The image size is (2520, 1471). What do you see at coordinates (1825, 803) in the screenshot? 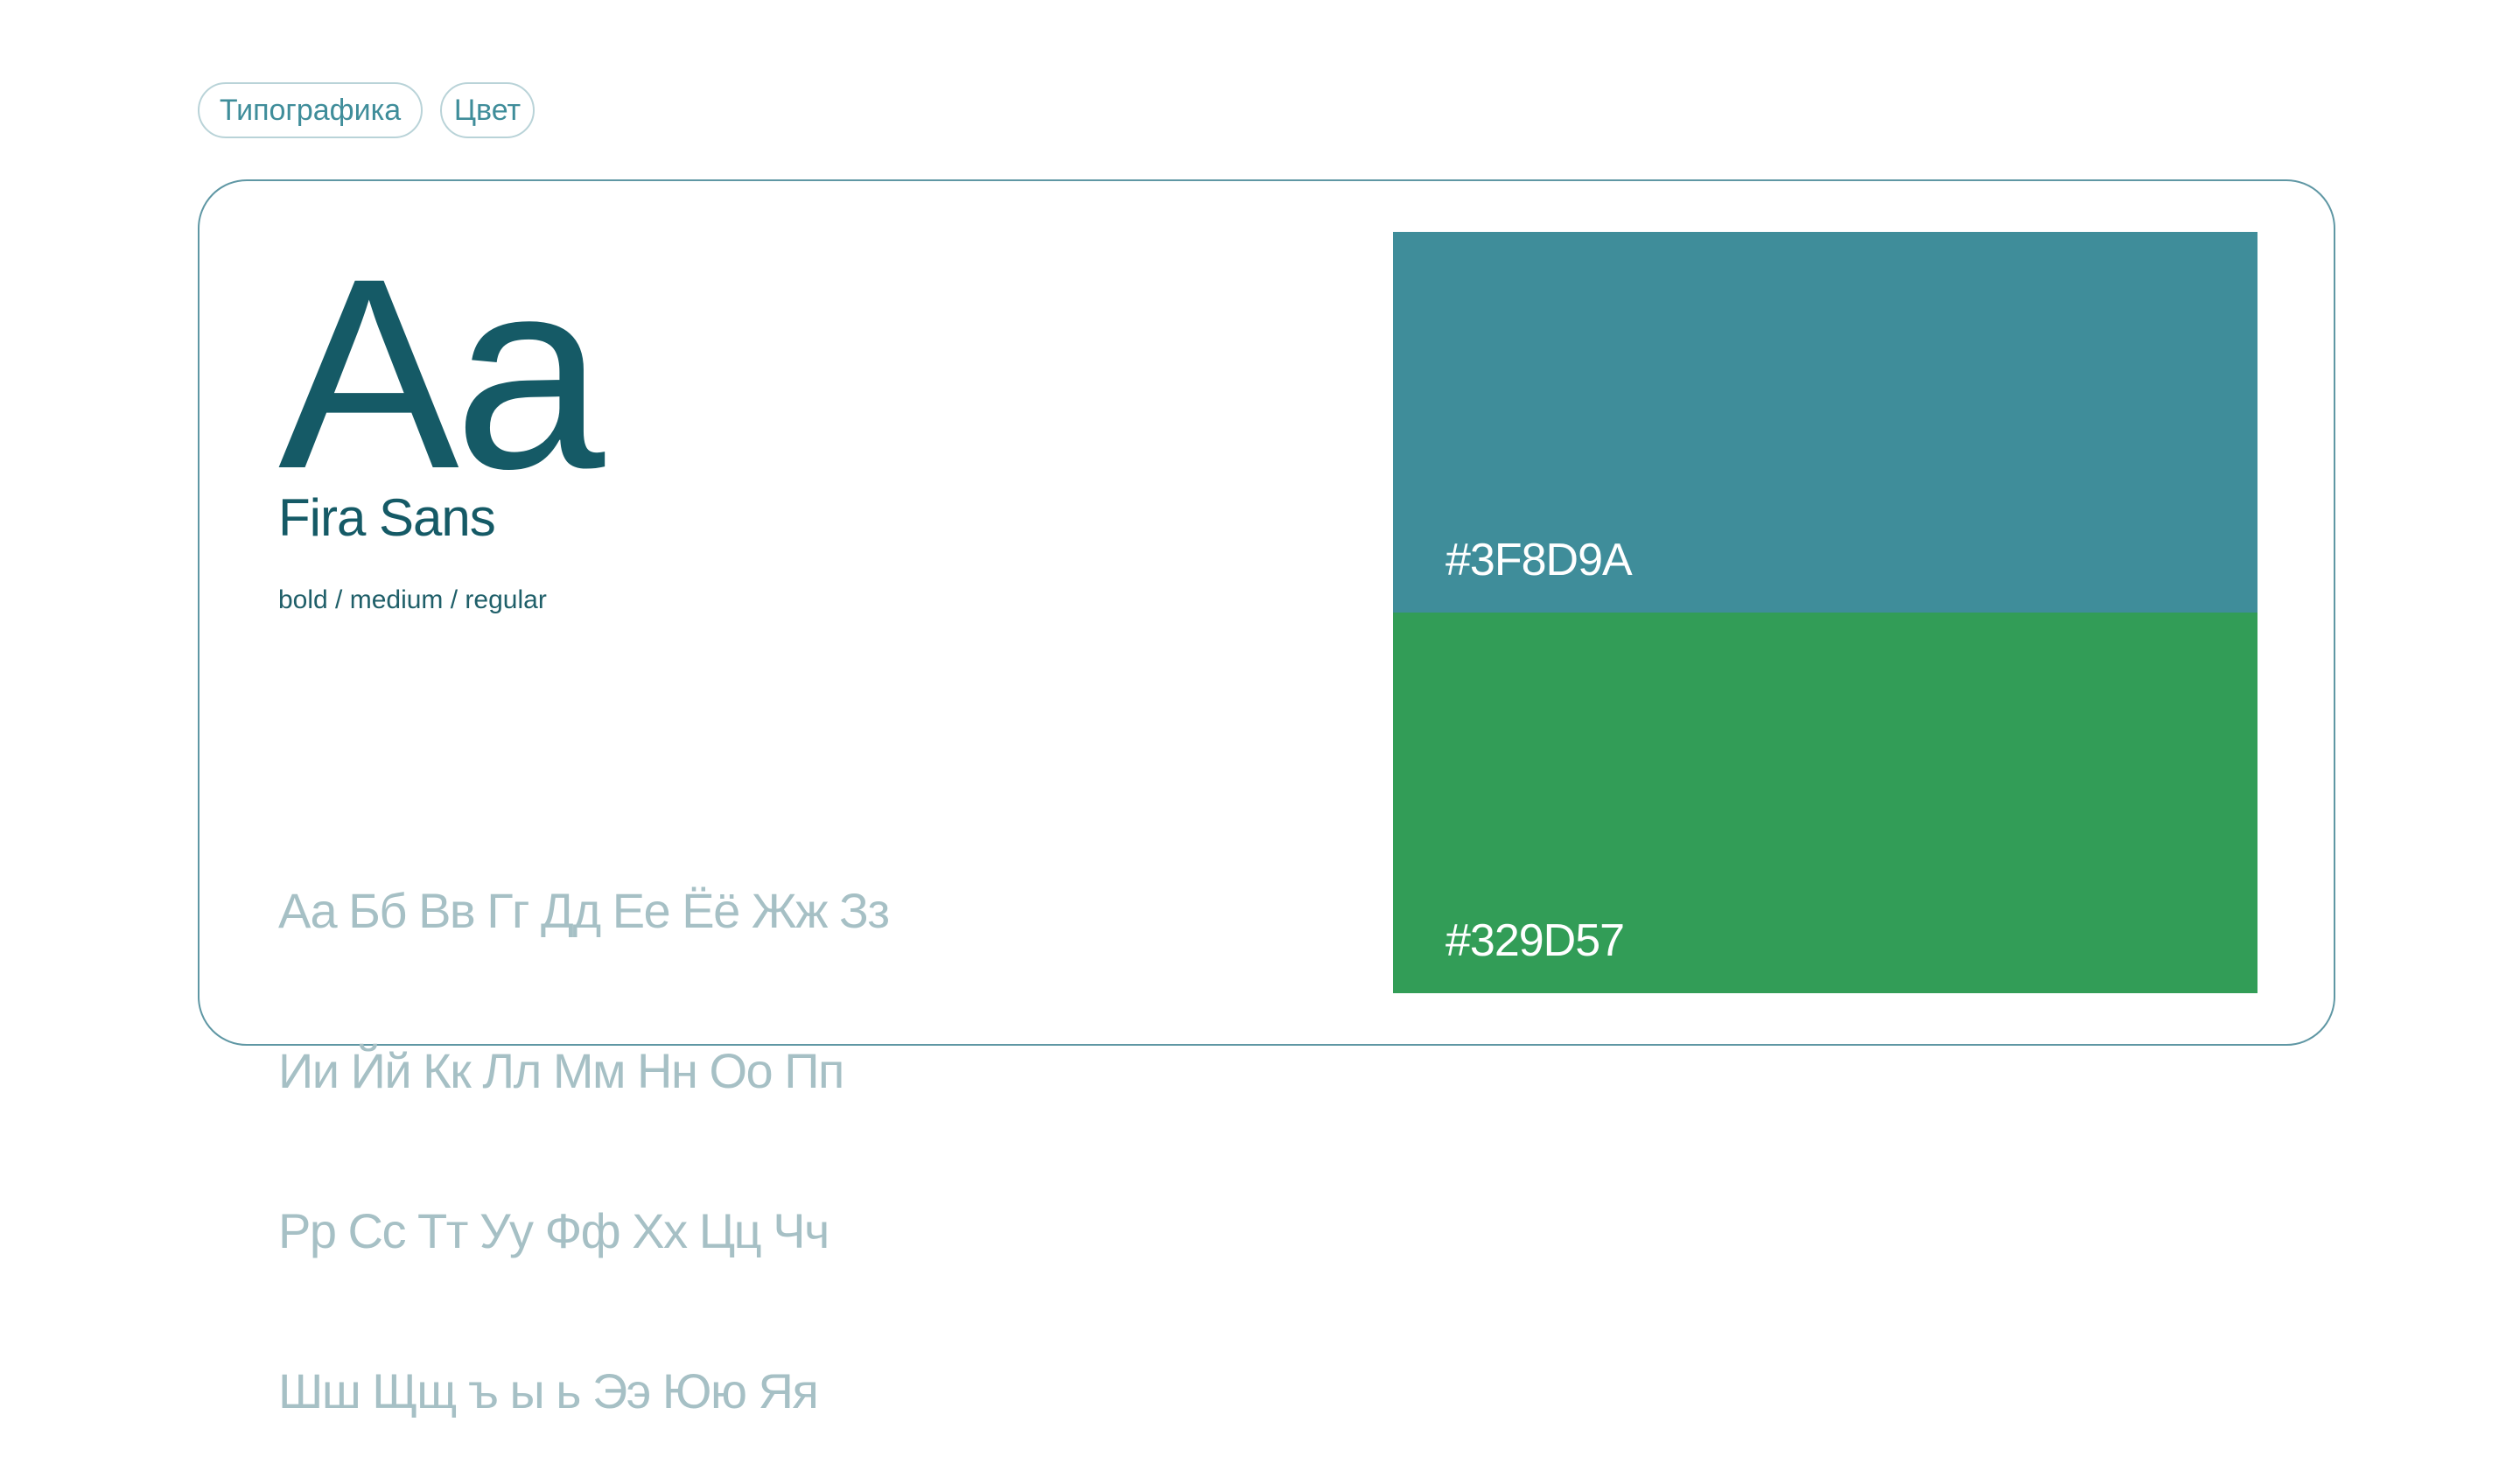
I see `swatch-secondary: #329D57` at bounding box center [1825, 803].